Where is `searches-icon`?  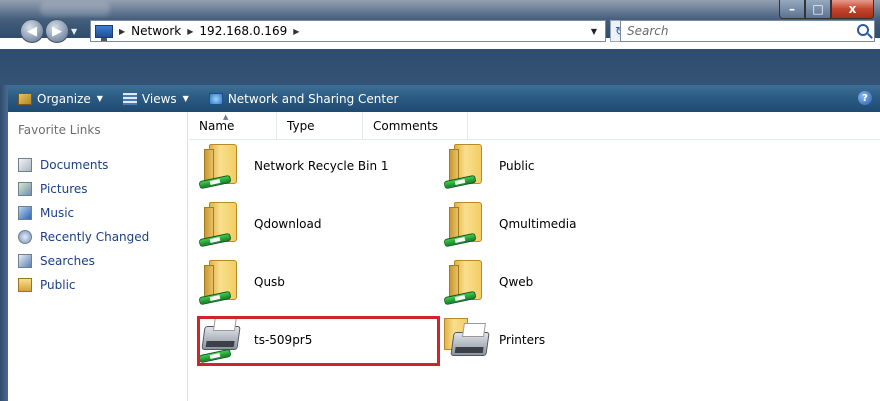
searches-icon is located at coordinates (25, 261).